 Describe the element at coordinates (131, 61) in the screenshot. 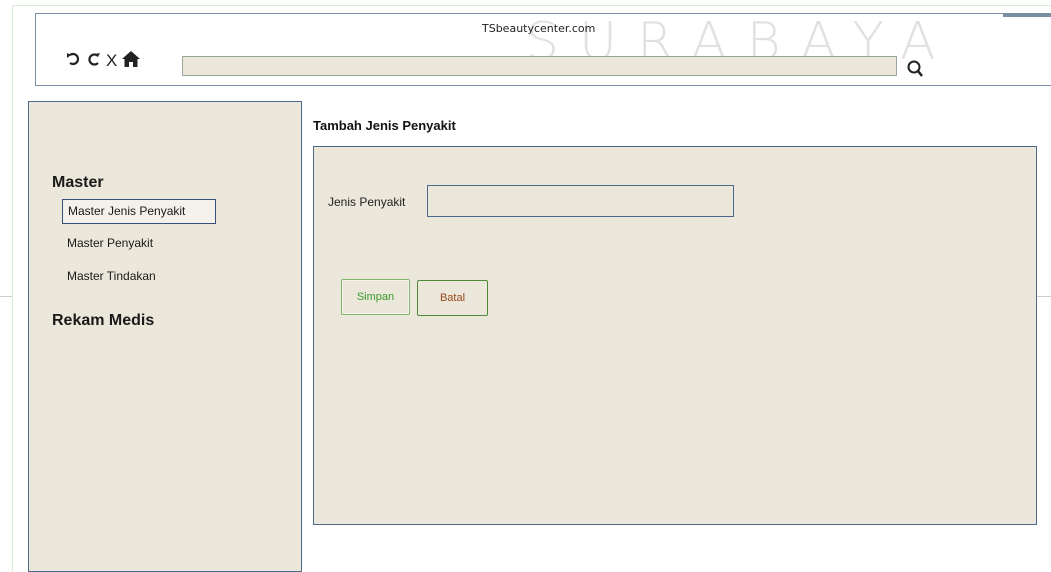

I see `home-icon` at that location.